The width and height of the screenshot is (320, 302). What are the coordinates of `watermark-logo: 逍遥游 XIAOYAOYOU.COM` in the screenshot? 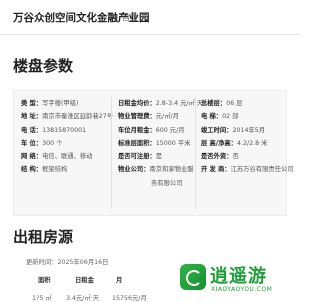 It's located at (240, 278).